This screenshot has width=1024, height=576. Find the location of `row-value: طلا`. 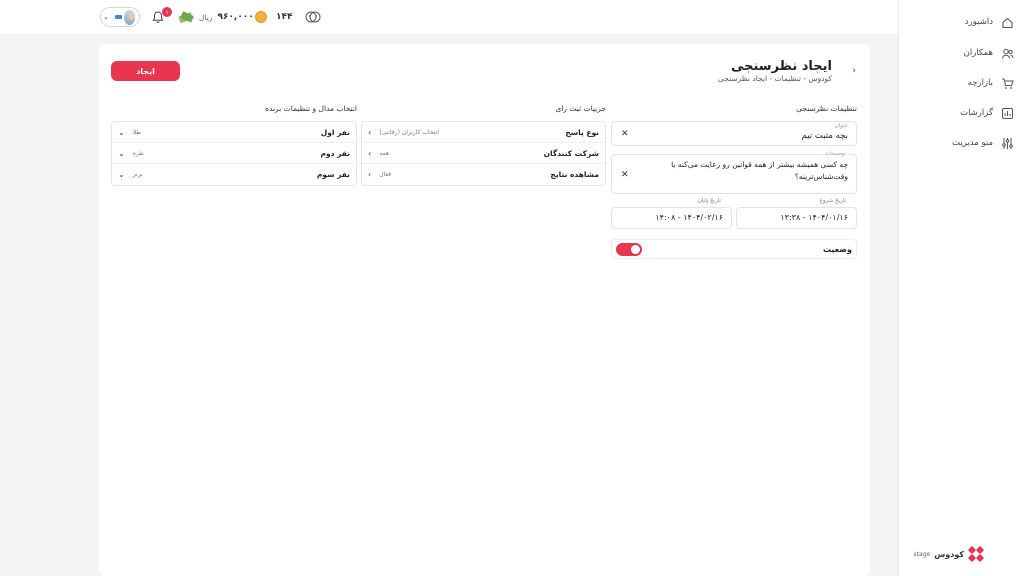

row-value: طلا is located at coordinates (137, 132).